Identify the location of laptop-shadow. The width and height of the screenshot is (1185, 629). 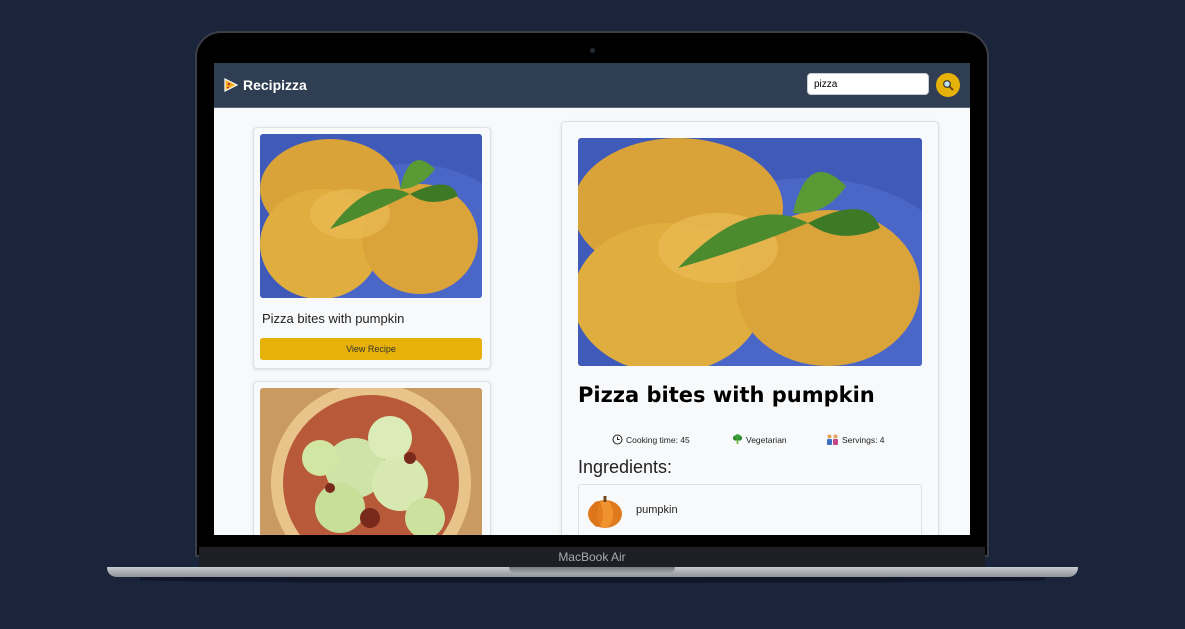
(592, 580).